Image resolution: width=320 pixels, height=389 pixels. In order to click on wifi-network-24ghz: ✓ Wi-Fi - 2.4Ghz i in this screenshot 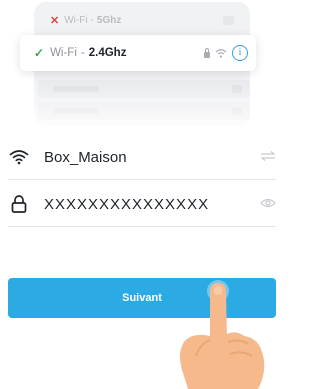, I will do `click(138, 53)`.